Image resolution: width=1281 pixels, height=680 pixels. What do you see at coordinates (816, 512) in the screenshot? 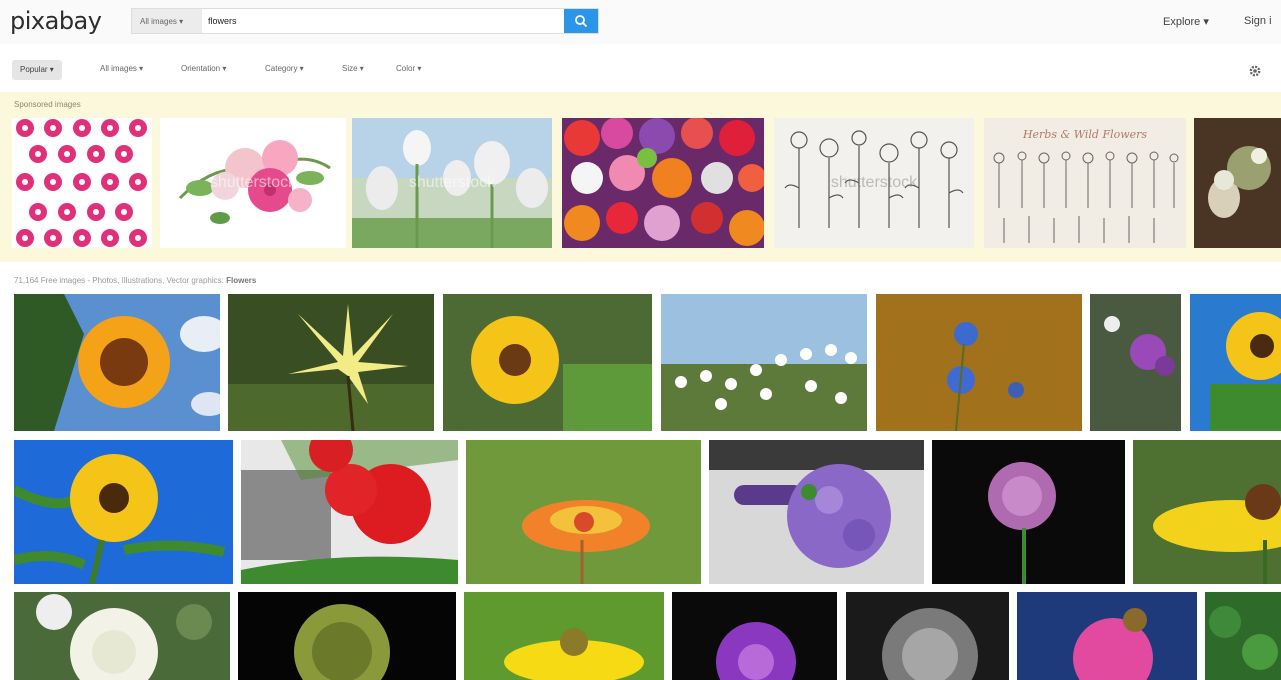
I see `image-purple-bouquet` at bounding box center [816, 512].